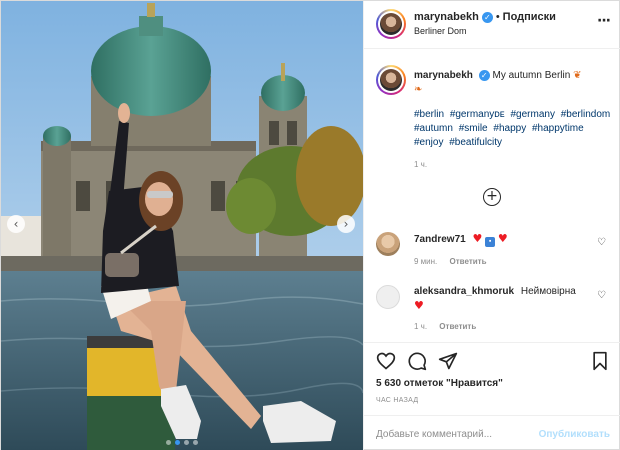 Image resolution: width=620 pixels, height=450 pixels. What do you see at coordinates (429, 115) in the screenshot?
I see `hashtag-link: #berlin` at bounding box center [429, 115].